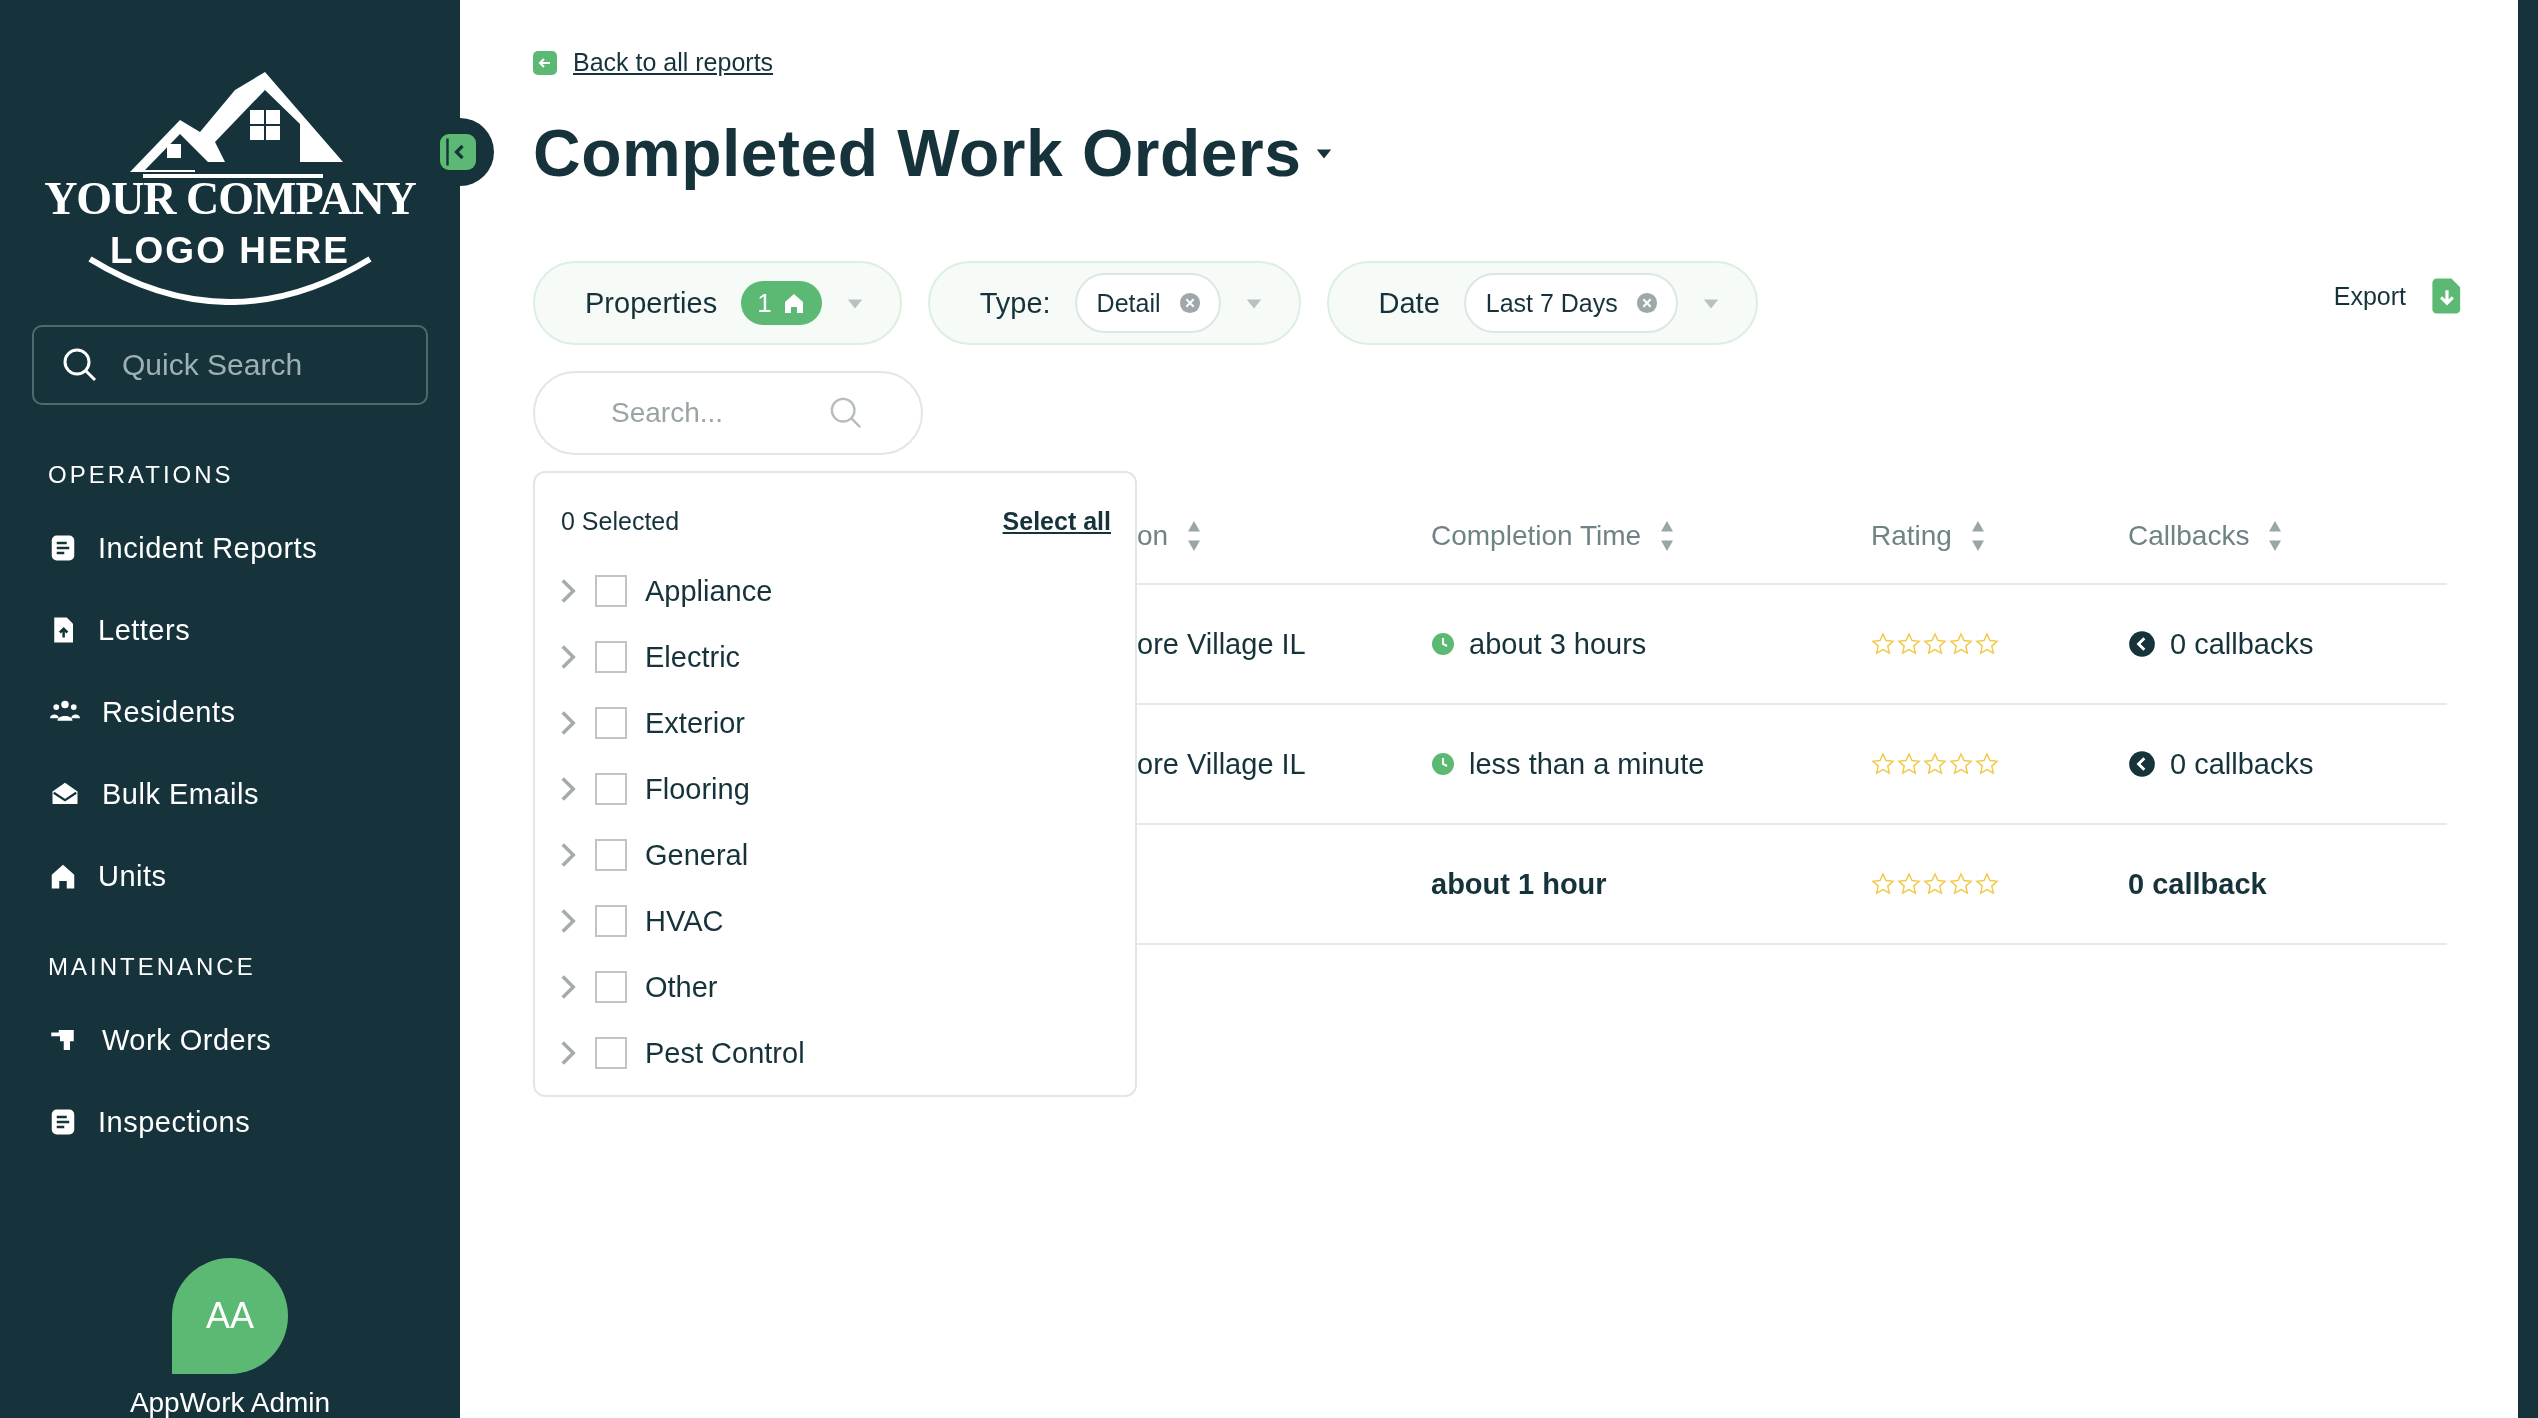  Describe the element at coordinates (230, 794) in the screenshot. I see `nav-item: Bulk Emails` at that location.